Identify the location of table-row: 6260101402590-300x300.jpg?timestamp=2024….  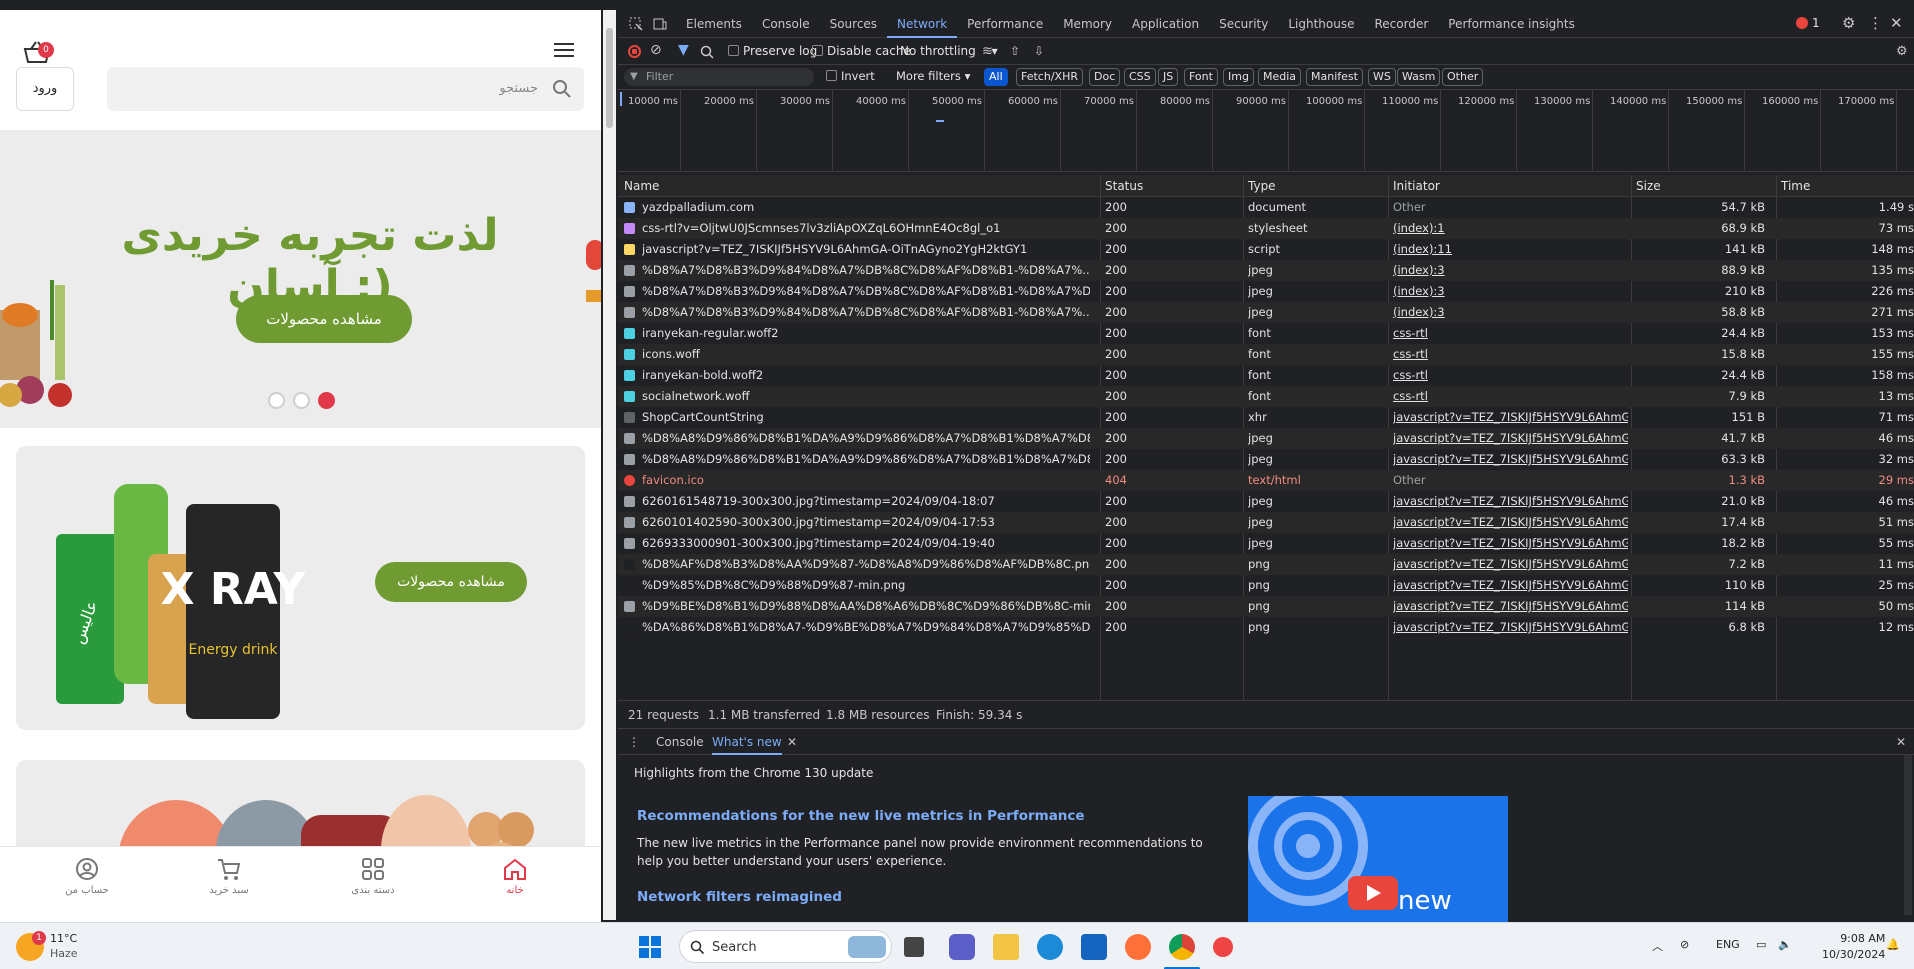
(1266, 522).